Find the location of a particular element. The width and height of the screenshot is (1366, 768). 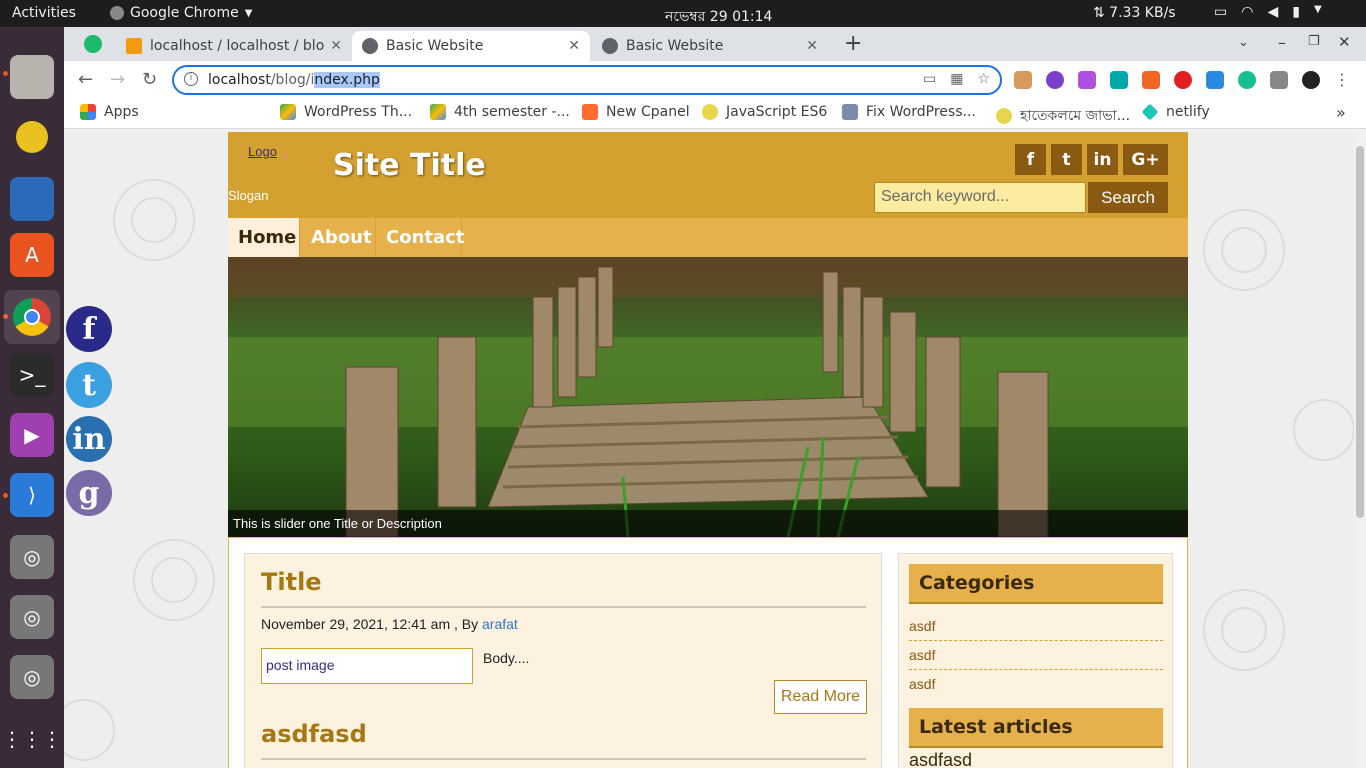

url-text: localhost/blog/index.php is located at coordinates (294, 80).